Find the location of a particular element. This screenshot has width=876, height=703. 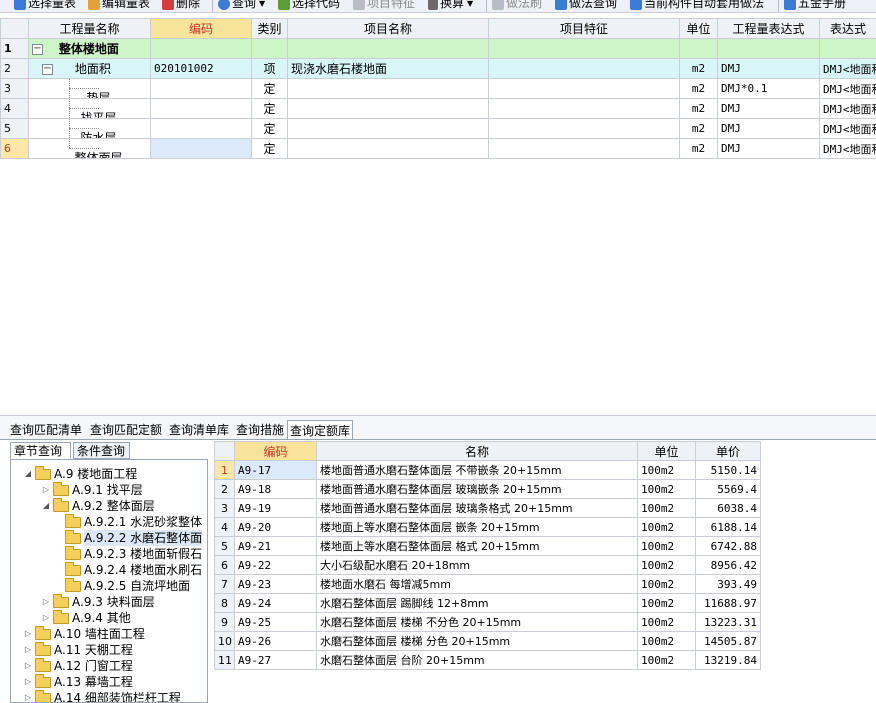

tree-node: ◢ A.9 楼地面工程 is located at coordinates (80, 473).